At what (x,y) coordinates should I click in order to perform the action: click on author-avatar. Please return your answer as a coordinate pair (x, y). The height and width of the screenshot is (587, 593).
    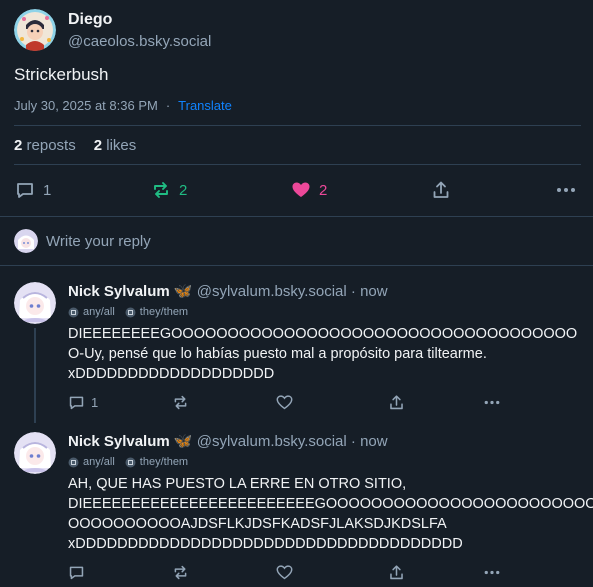
    Looking at the image, I should click on (35, 30).